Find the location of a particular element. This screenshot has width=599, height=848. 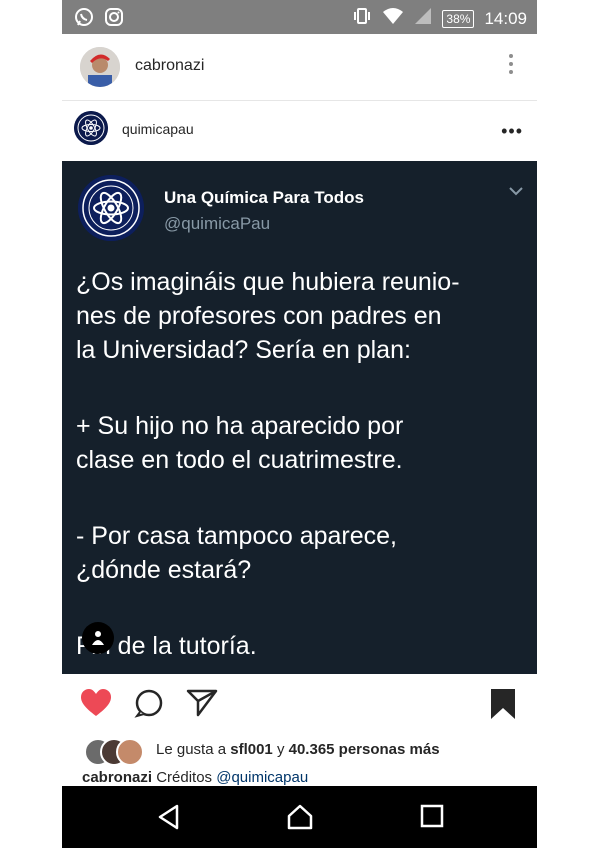

post-header: quimicapau ••• is located at coordinates (299, 130).